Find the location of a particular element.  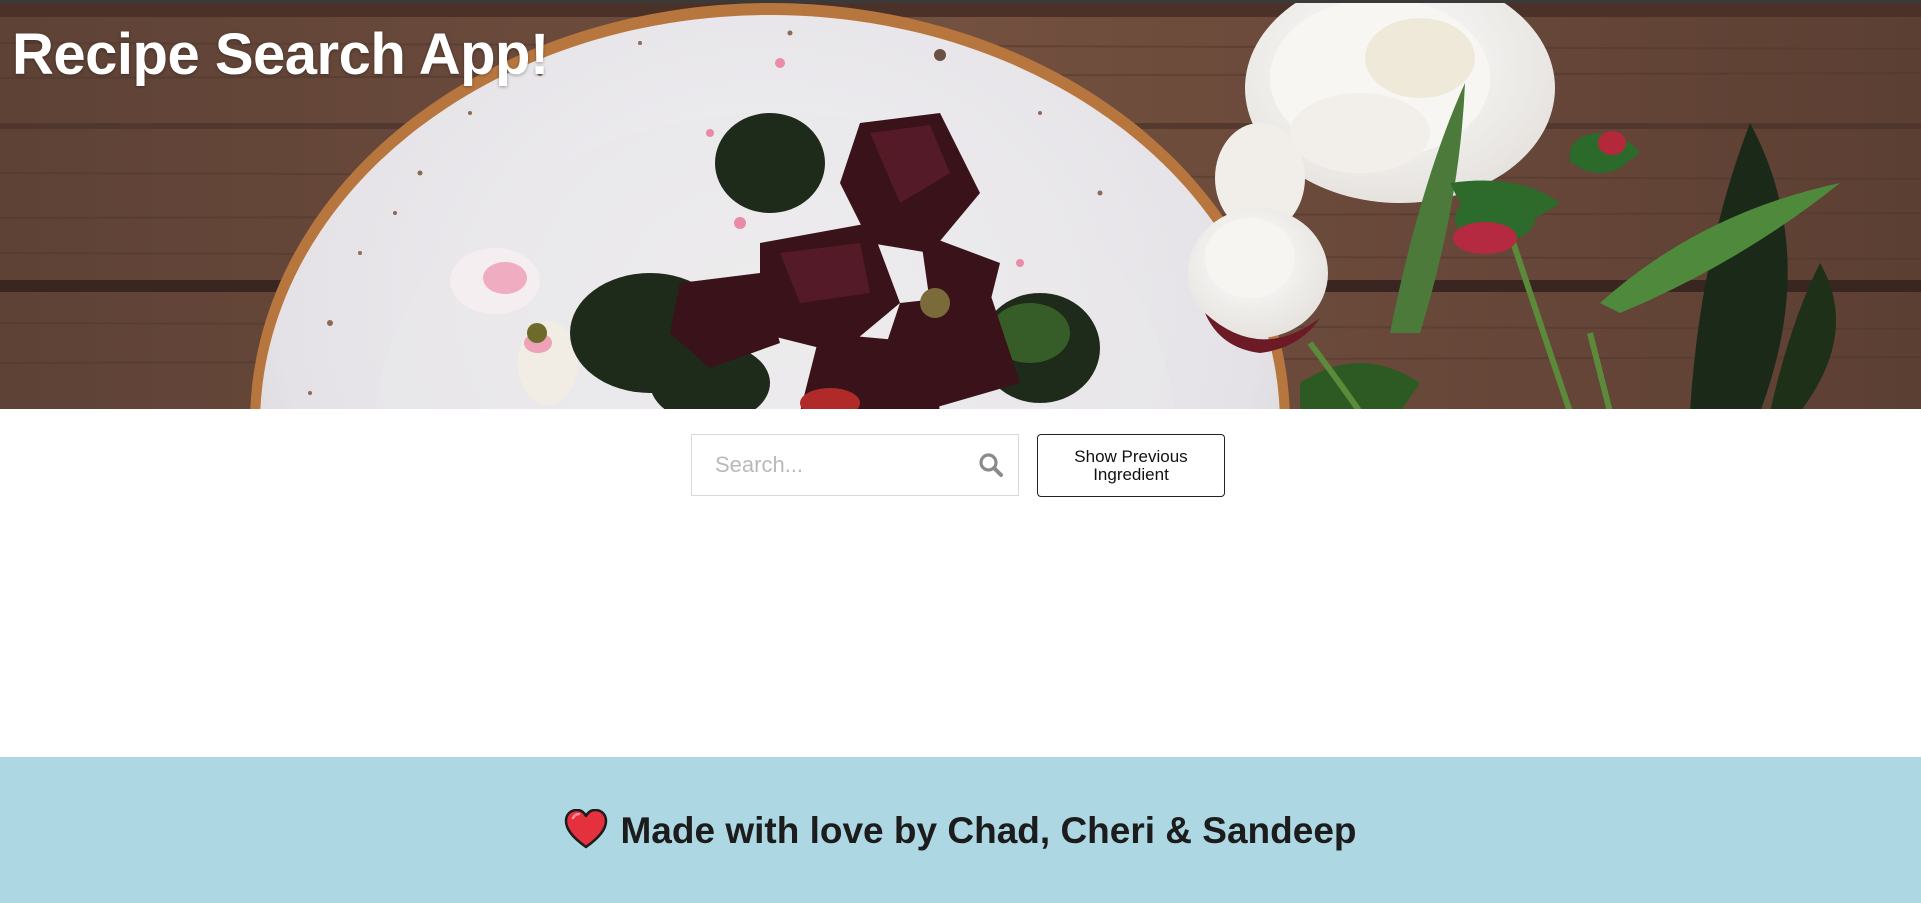

show-previous-ingredient-button: Show Previous Ingredient is located at coordinates (1131, 465).